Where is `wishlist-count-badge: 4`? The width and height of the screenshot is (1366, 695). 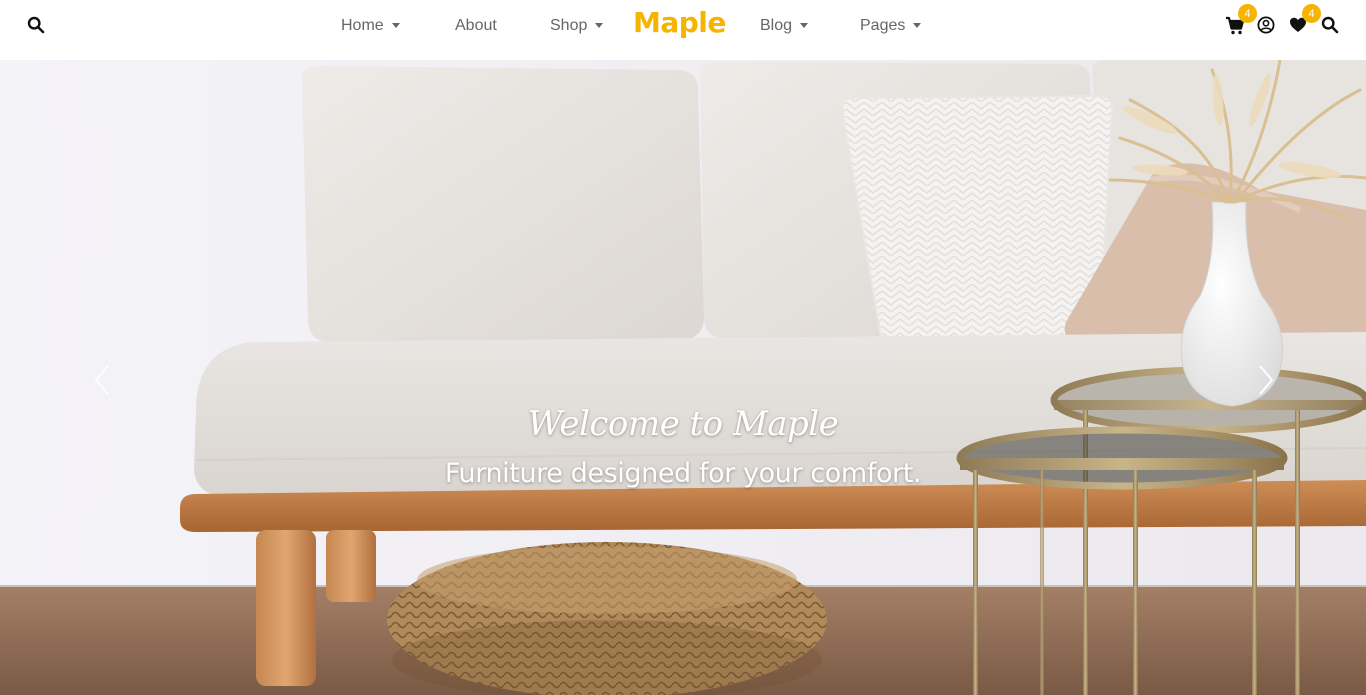 wishlist-count-badge: 4 is located at coordinates (1311, 13).